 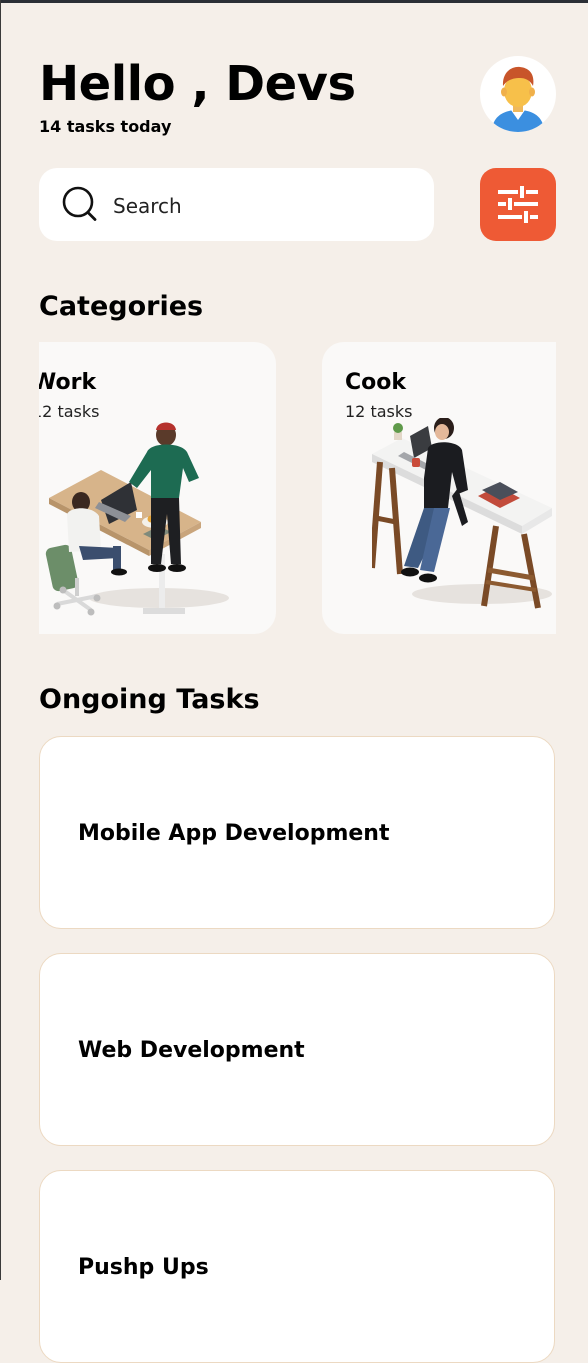 I want to click on category-card-work: Work 12 tasks, so click(x=157, y=488).